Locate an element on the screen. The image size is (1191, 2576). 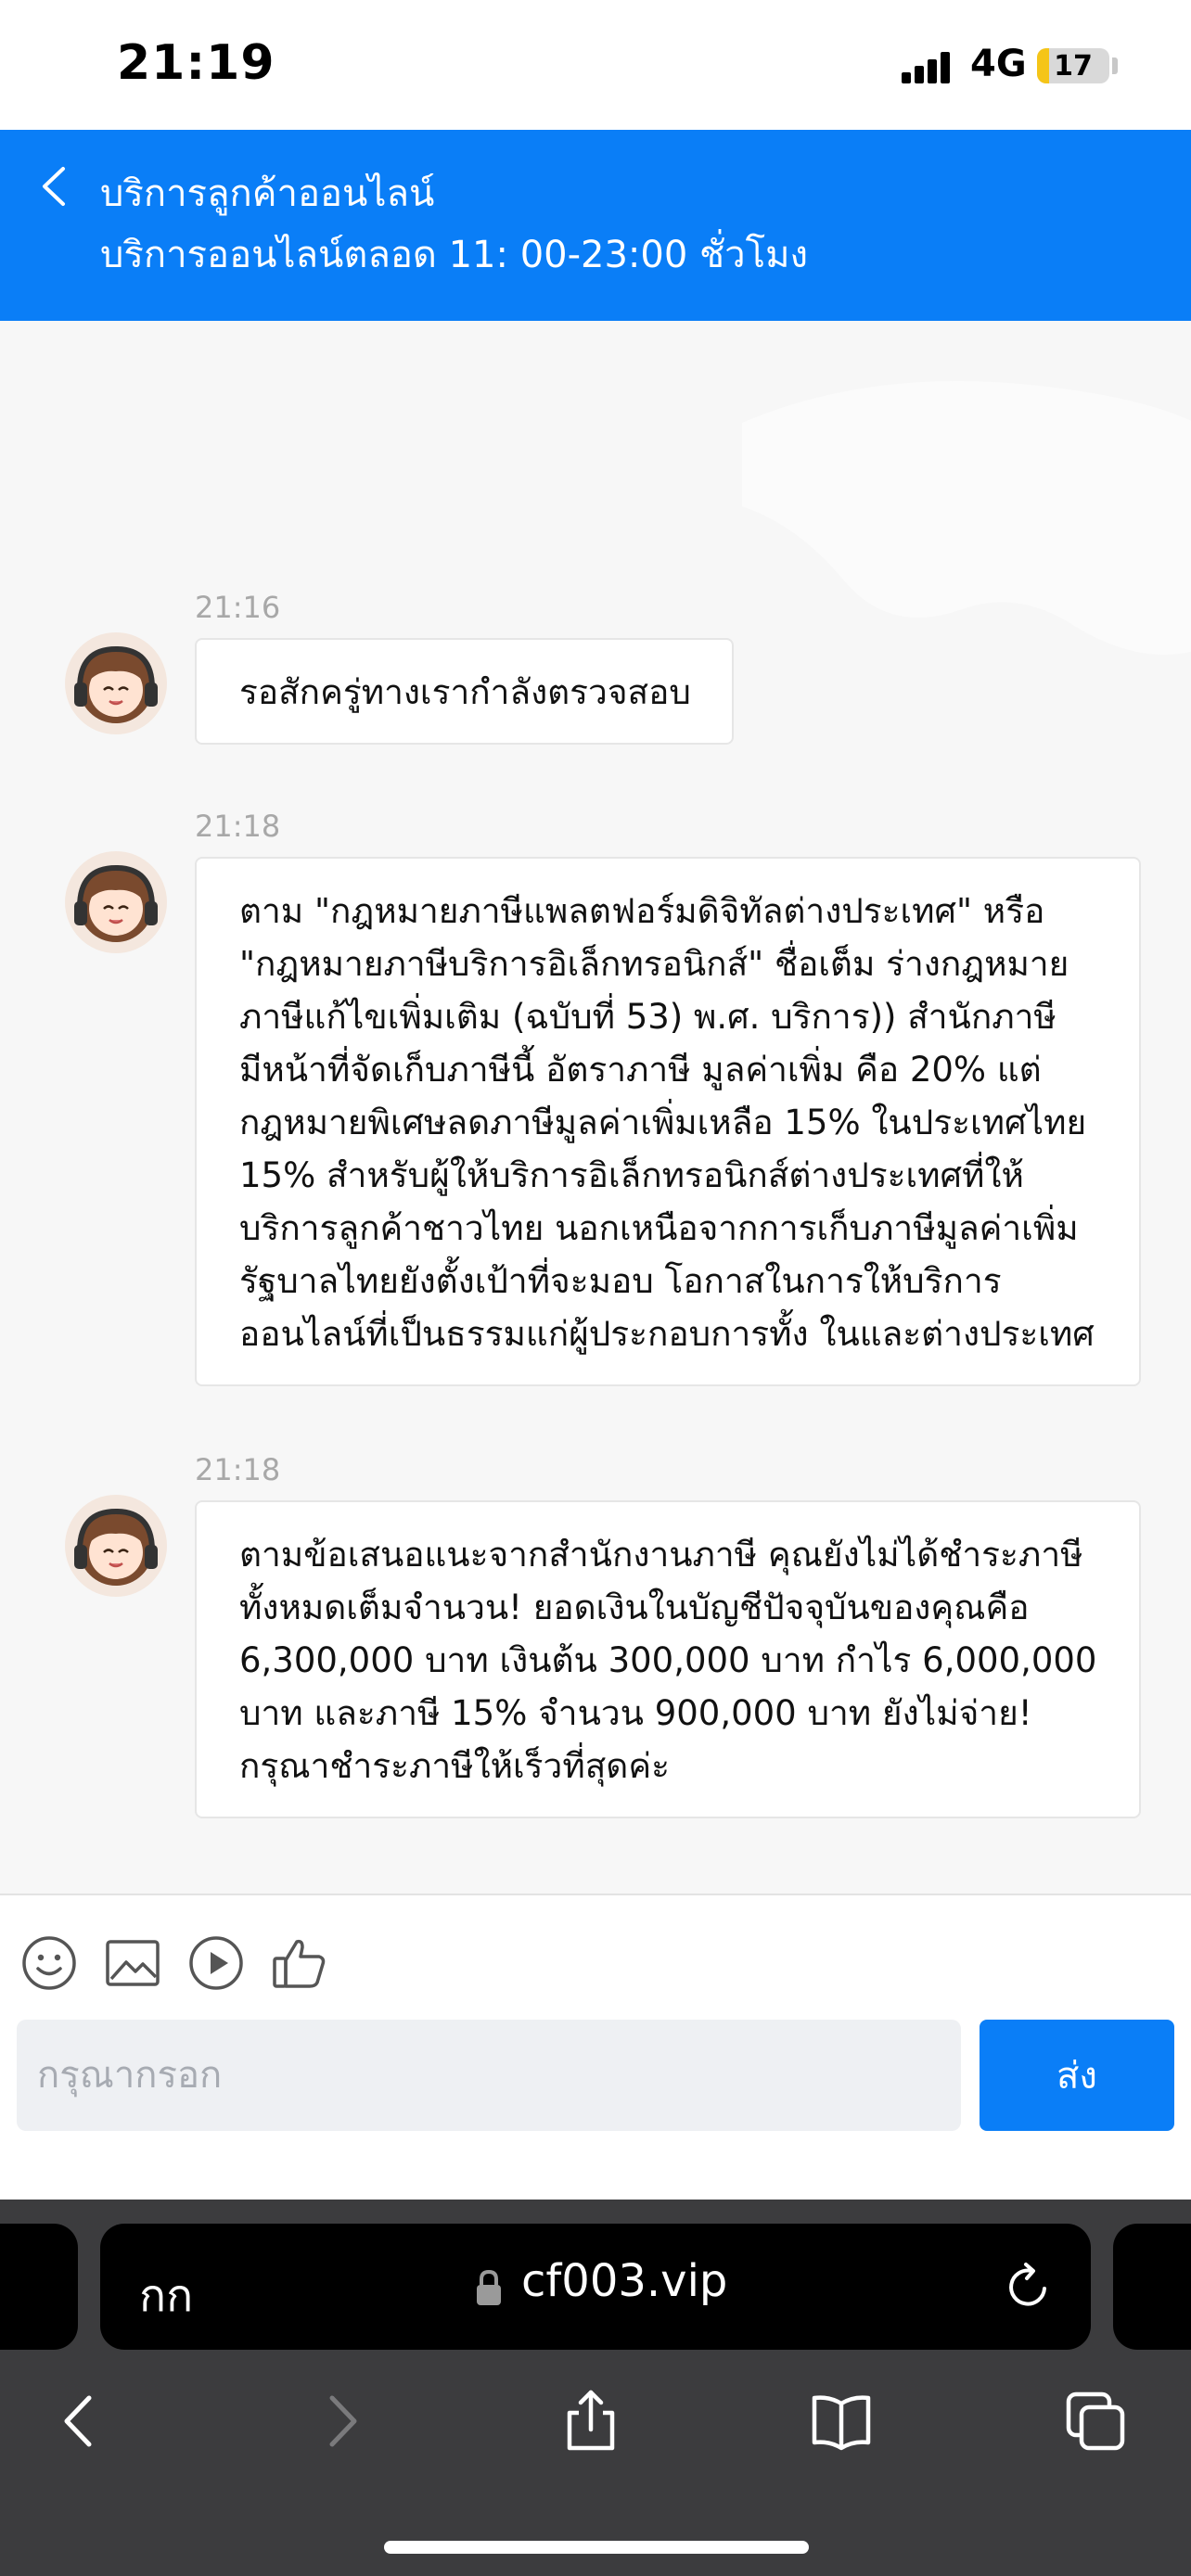
battery-icon: 17 is located at coordinates (1073, 66).